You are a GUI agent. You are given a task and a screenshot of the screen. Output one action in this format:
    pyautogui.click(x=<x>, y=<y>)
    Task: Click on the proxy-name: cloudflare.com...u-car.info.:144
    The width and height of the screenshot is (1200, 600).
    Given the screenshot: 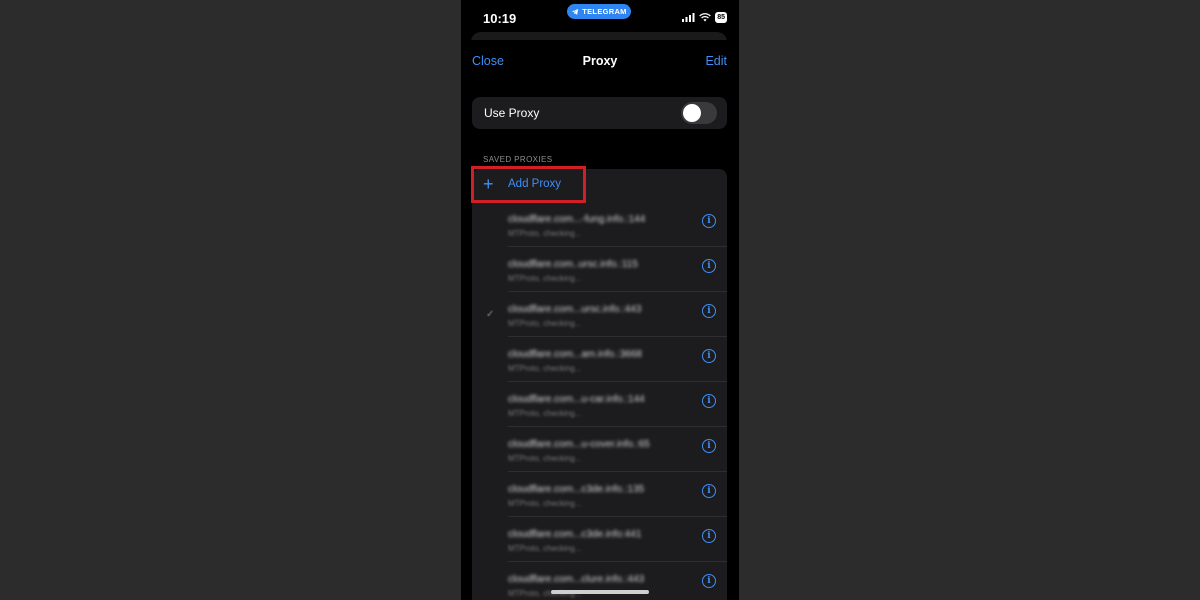 What is the action you would take?
    pyautogui.click(x=576, y=399)
    